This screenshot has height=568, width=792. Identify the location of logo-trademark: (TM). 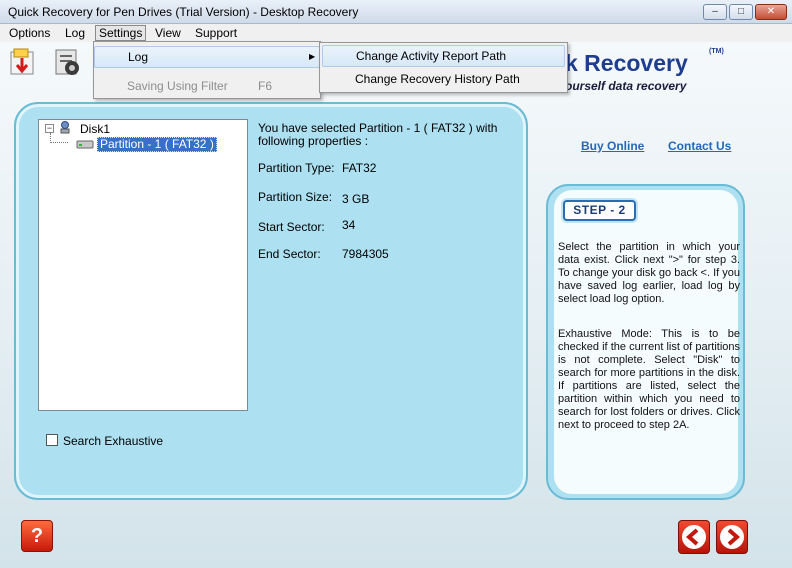
(716, 51).